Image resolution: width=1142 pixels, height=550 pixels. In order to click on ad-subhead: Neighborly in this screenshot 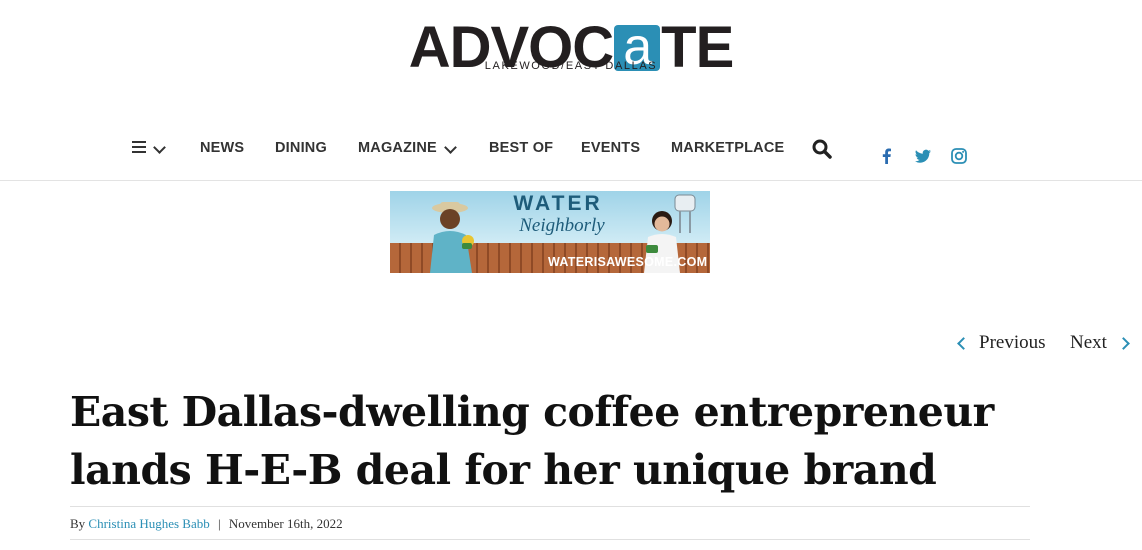, I will do `click(562, 225)`.